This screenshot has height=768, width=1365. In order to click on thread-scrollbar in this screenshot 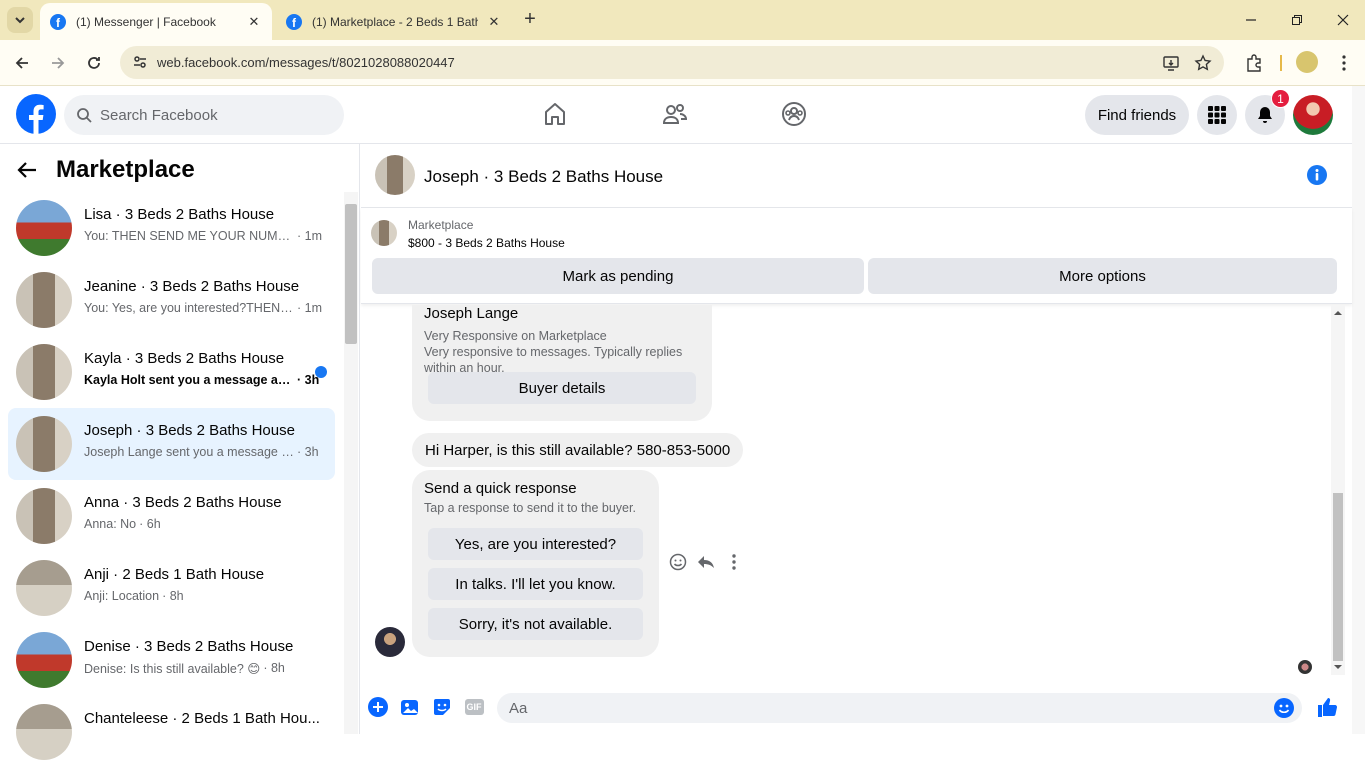, I will do `click(1338, 490)`.